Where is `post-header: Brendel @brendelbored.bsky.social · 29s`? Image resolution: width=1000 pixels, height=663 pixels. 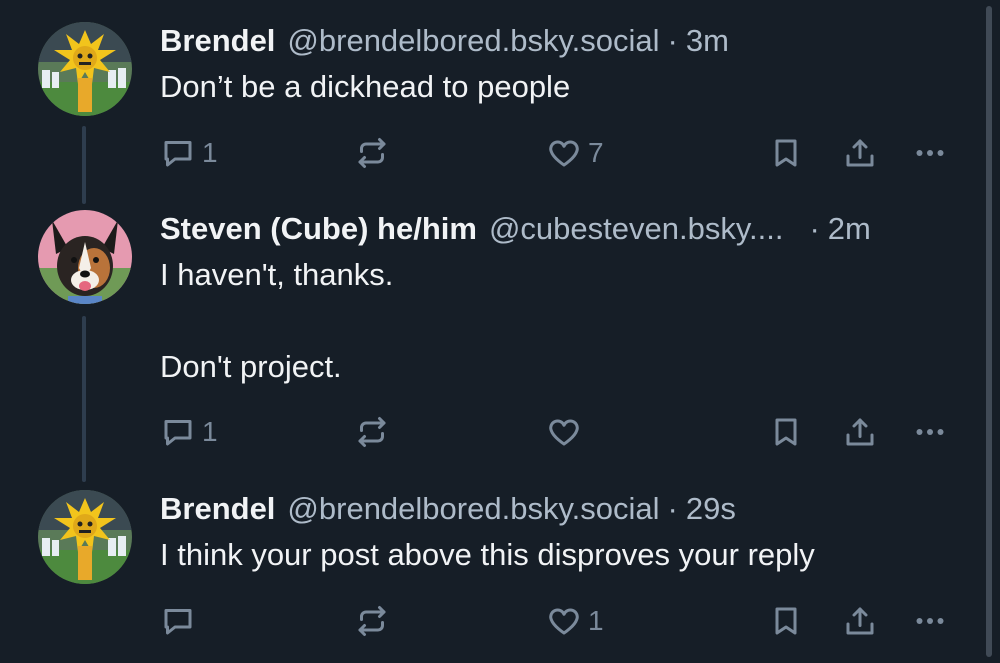 post-header: Brendel @brendelbored.bsky.social · 29s is located at coordinates (561, 509).